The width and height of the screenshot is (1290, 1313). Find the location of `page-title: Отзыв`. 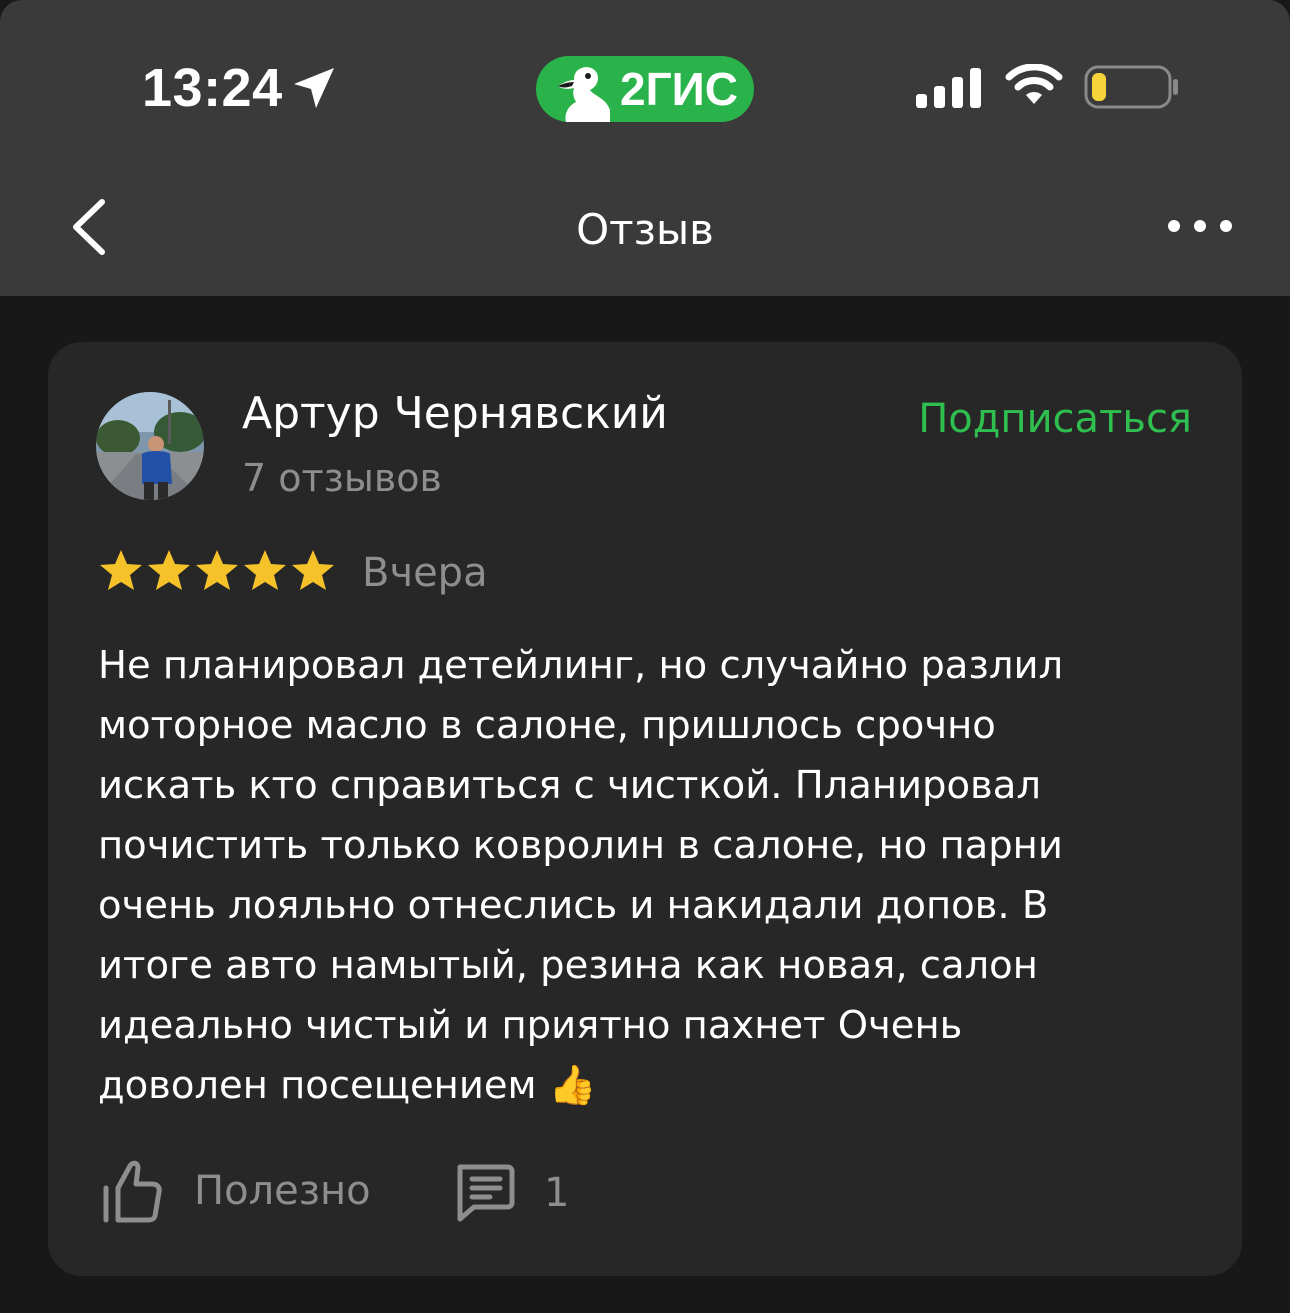

page-title: Отзыв is located at coordinates (645, 229).